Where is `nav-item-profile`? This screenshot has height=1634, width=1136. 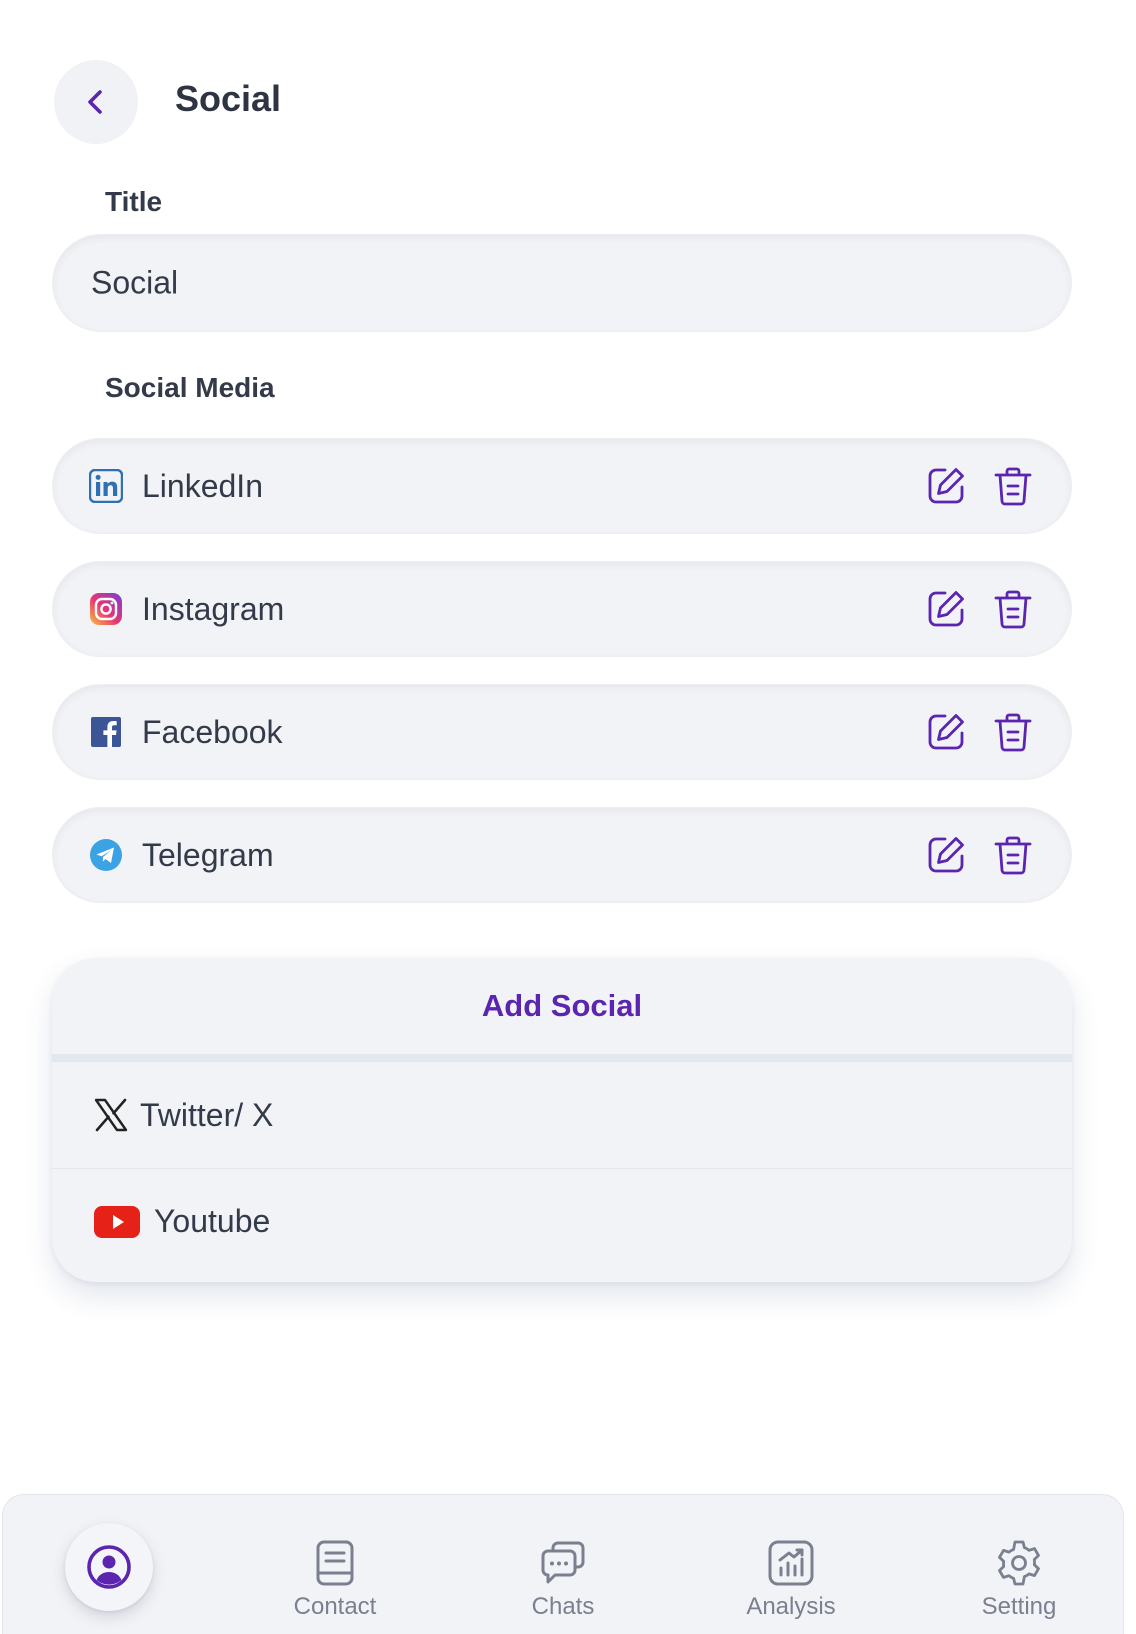 nav-item-profile is located at coordinates (109, 1567).